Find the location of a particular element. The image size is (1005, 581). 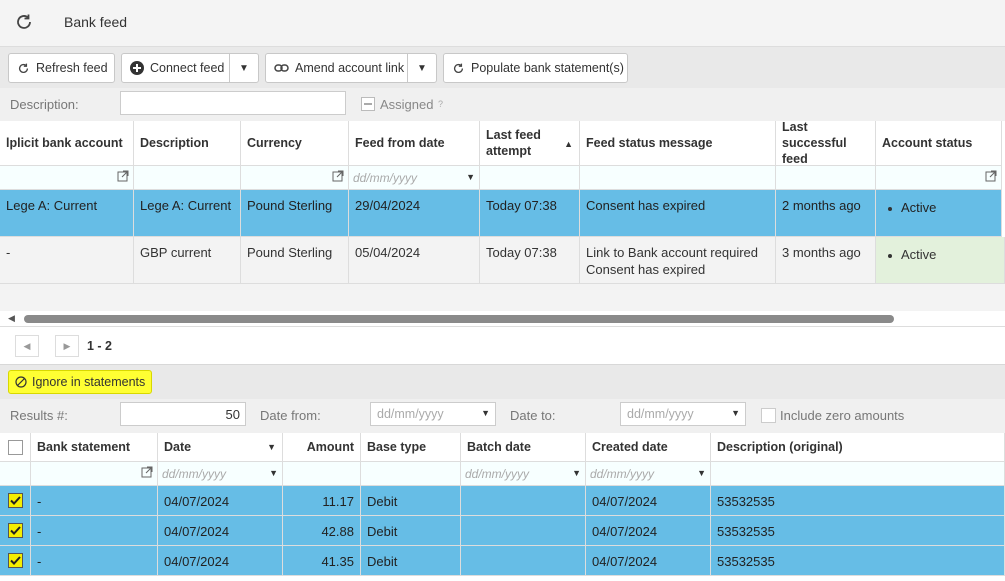

filter-cell-date: dd/mm/yyyy ▼ is located at coordinates (220, 474).